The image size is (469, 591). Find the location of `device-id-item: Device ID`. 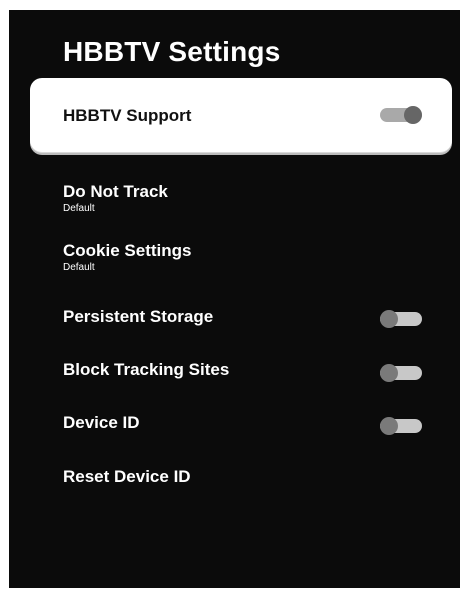

device-id-item: Device ID is located at coordinates (101, 423).